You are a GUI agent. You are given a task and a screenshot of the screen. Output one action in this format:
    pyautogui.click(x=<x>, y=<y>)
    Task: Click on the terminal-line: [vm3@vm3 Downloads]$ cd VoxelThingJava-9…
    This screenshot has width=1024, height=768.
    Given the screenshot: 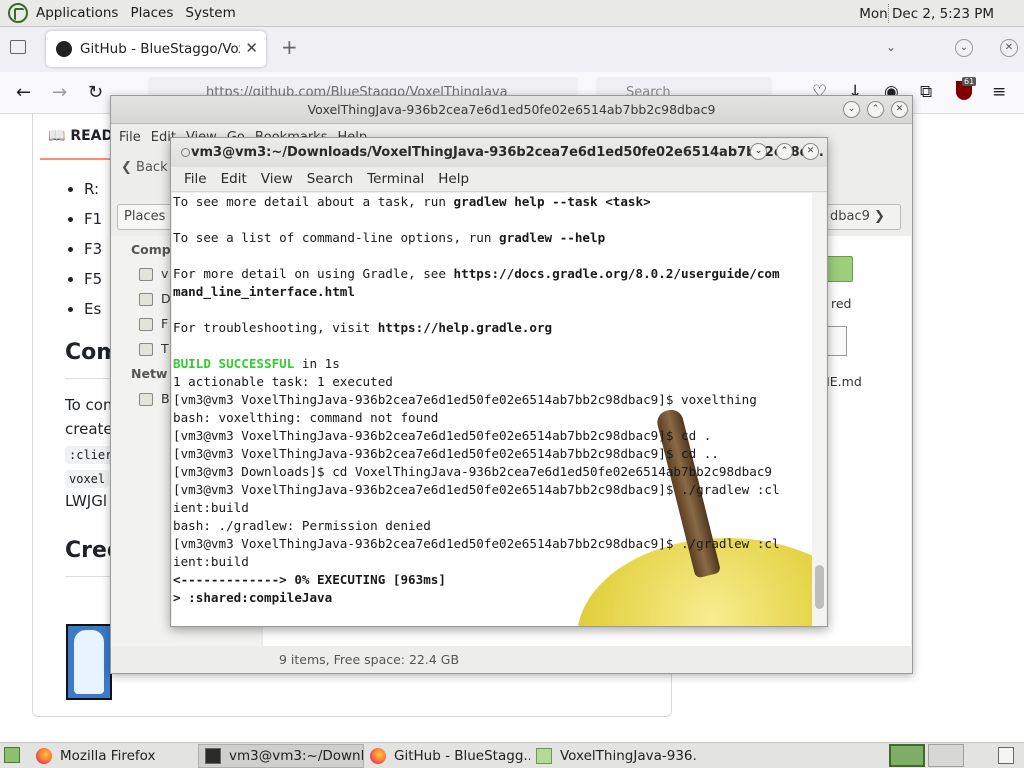 What is the action you would take?
    pyautogui.click(x=476, y=472)
    